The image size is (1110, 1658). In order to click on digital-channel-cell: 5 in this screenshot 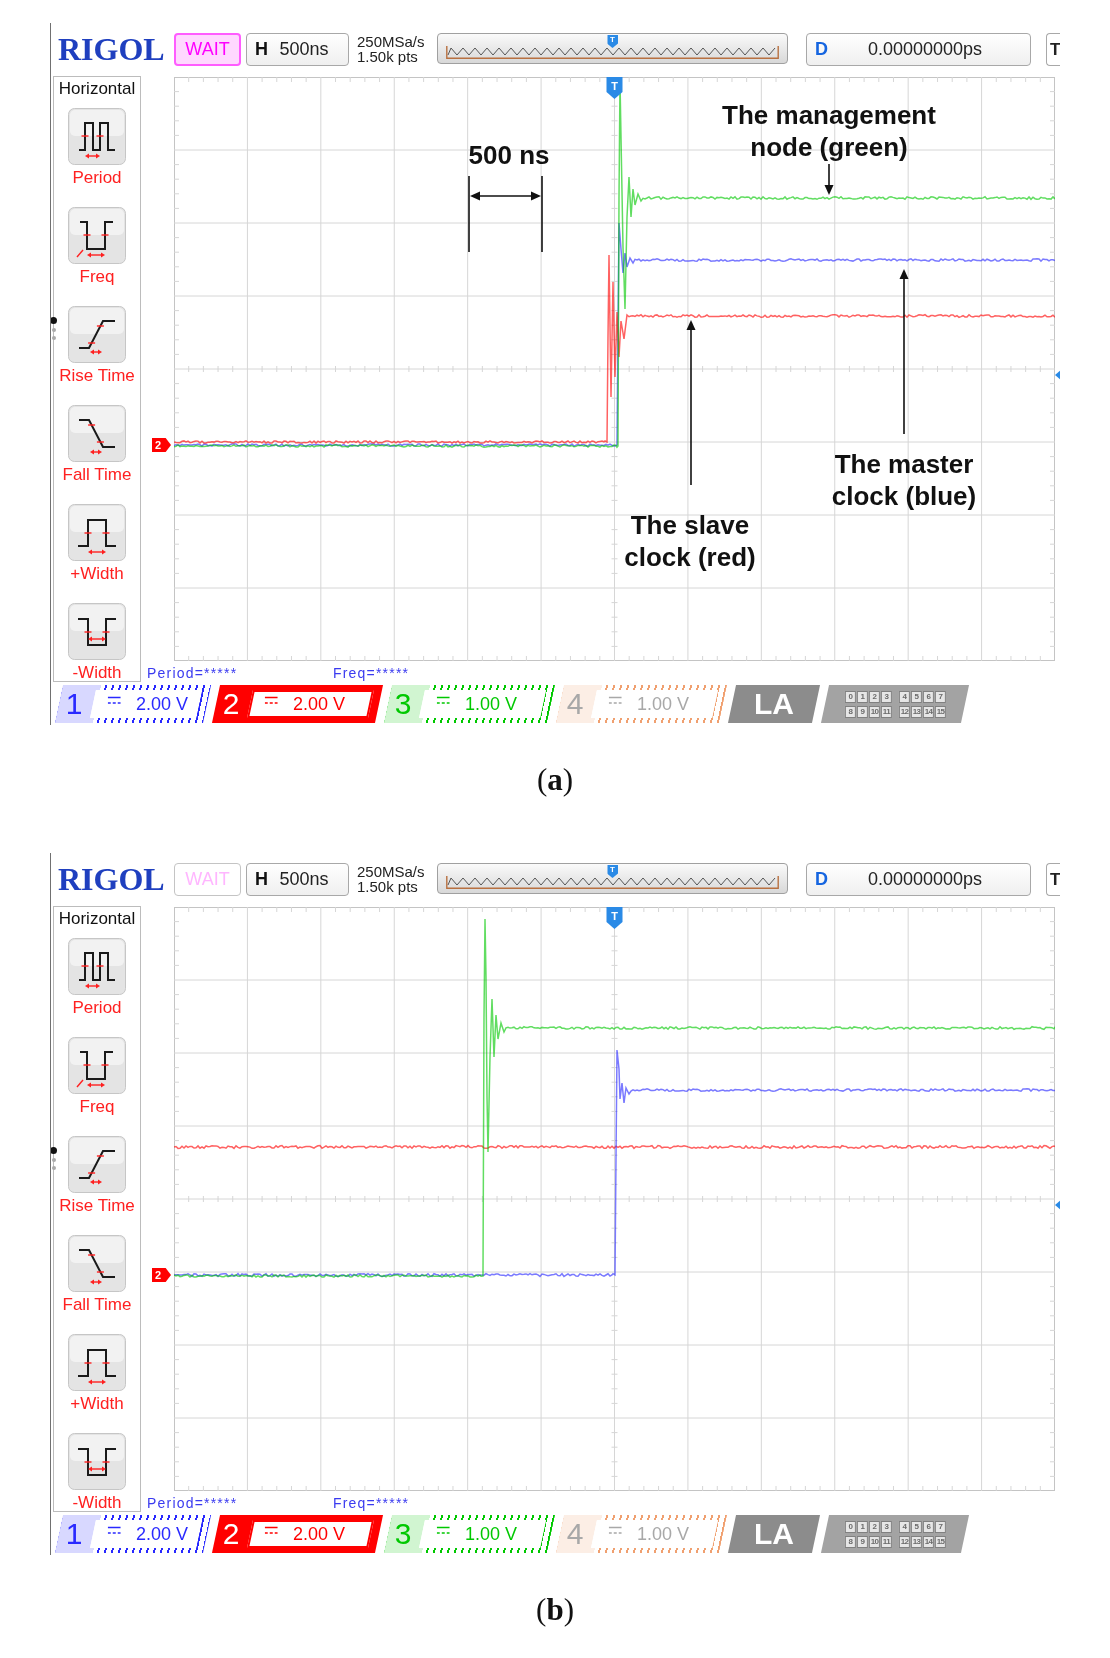, I will do `click(916, 1526)`.